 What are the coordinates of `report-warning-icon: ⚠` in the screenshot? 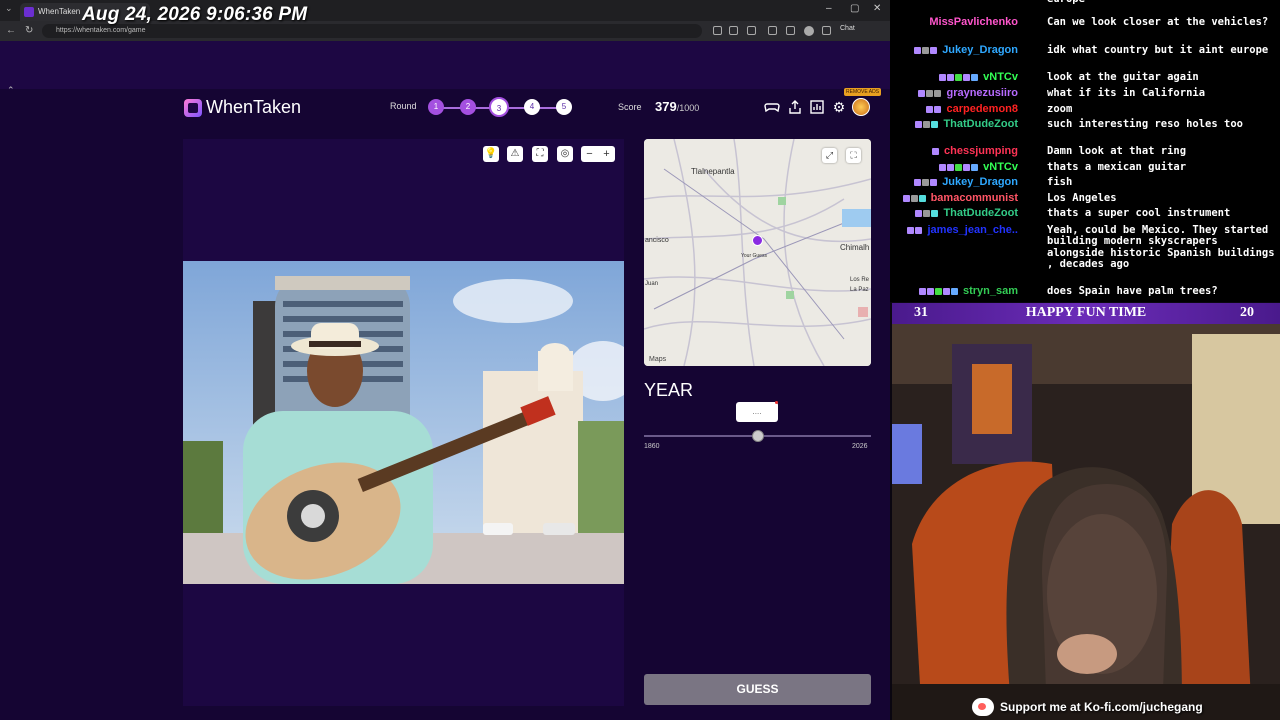 It's located at (515, 154).